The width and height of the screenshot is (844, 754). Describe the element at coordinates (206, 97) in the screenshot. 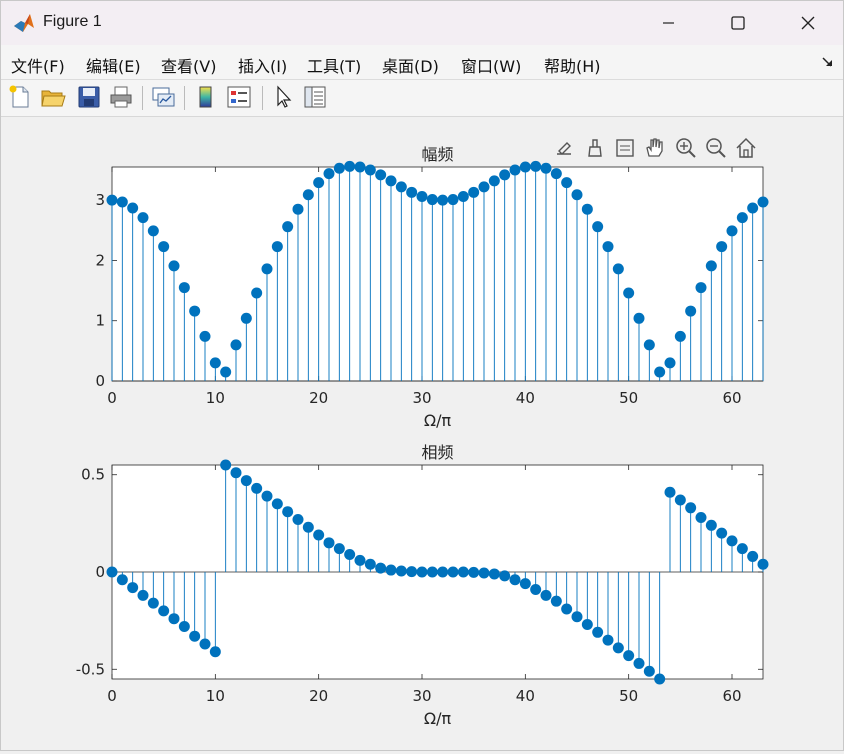

I see `colorbar-icon` at that location.